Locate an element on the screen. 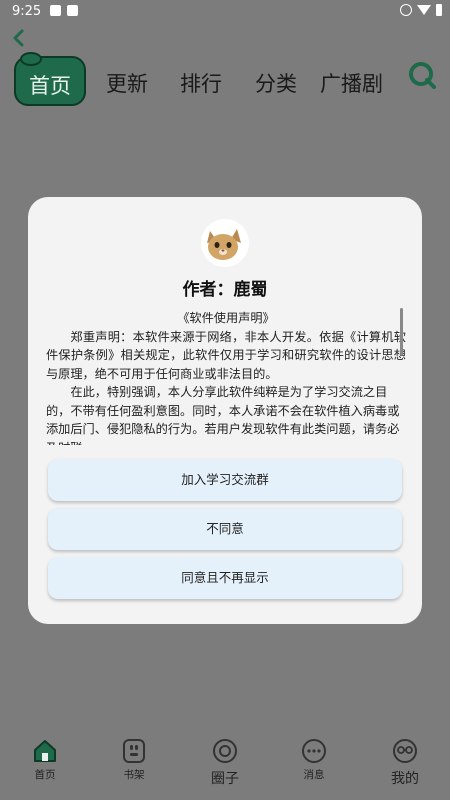 This screenshot has height=800, width=450. cat-avatar-icon is located at coordinates (225, 243).